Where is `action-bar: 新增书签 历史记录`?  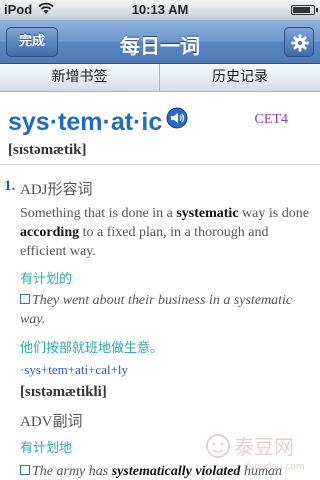
action-bar: 新增书签 历史记录 is located at coordinates (160, 78).